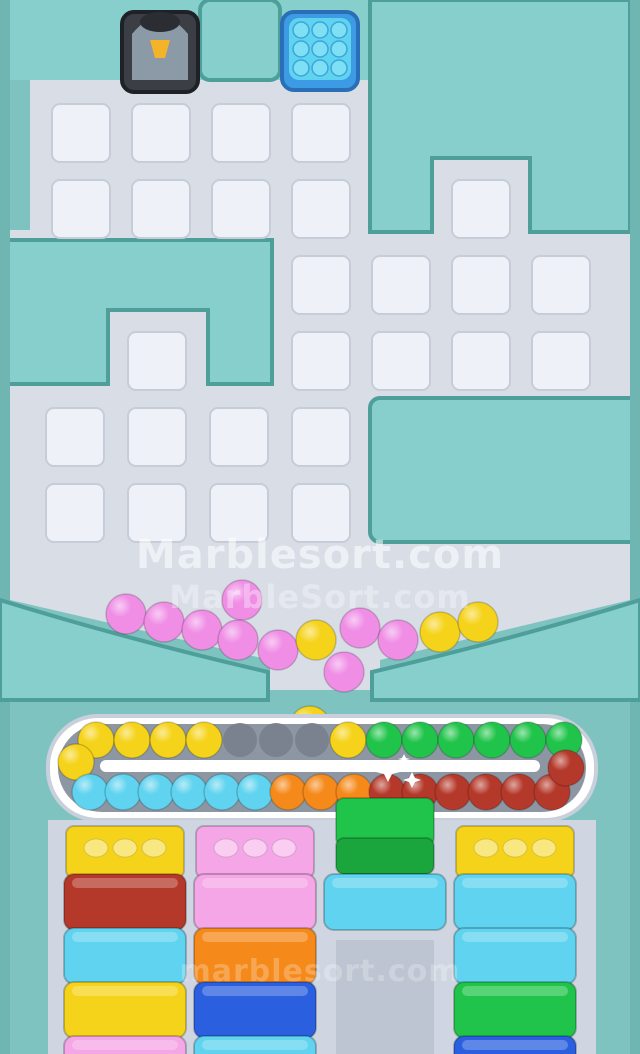 The height and width of the screenshot is (1054, 640). Describe the element at coordinates (255, 852) in the screenshot. I see `lightpink-lid` at that location.